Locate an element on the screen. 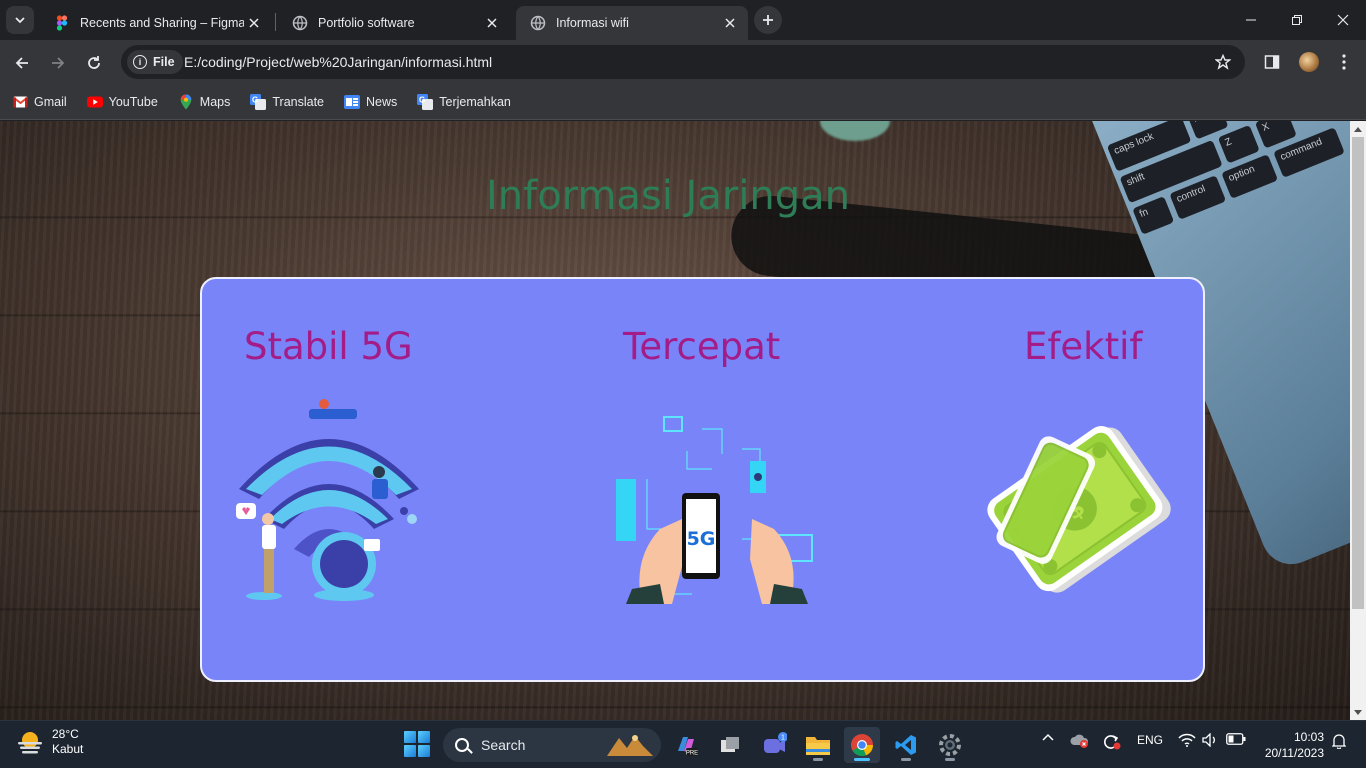 Image resolution: width=1366 pixels, height=768 pixels. star-icon is located at coordinates (1223, 62).